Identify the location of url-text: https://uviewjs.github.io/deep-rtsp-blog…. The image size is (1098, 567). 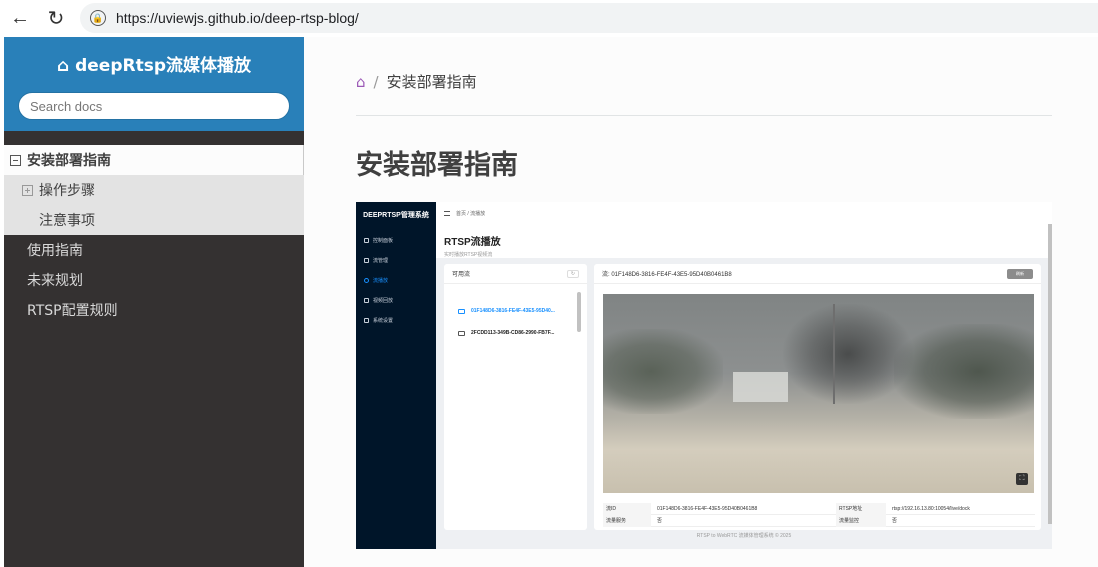
(237, 18).